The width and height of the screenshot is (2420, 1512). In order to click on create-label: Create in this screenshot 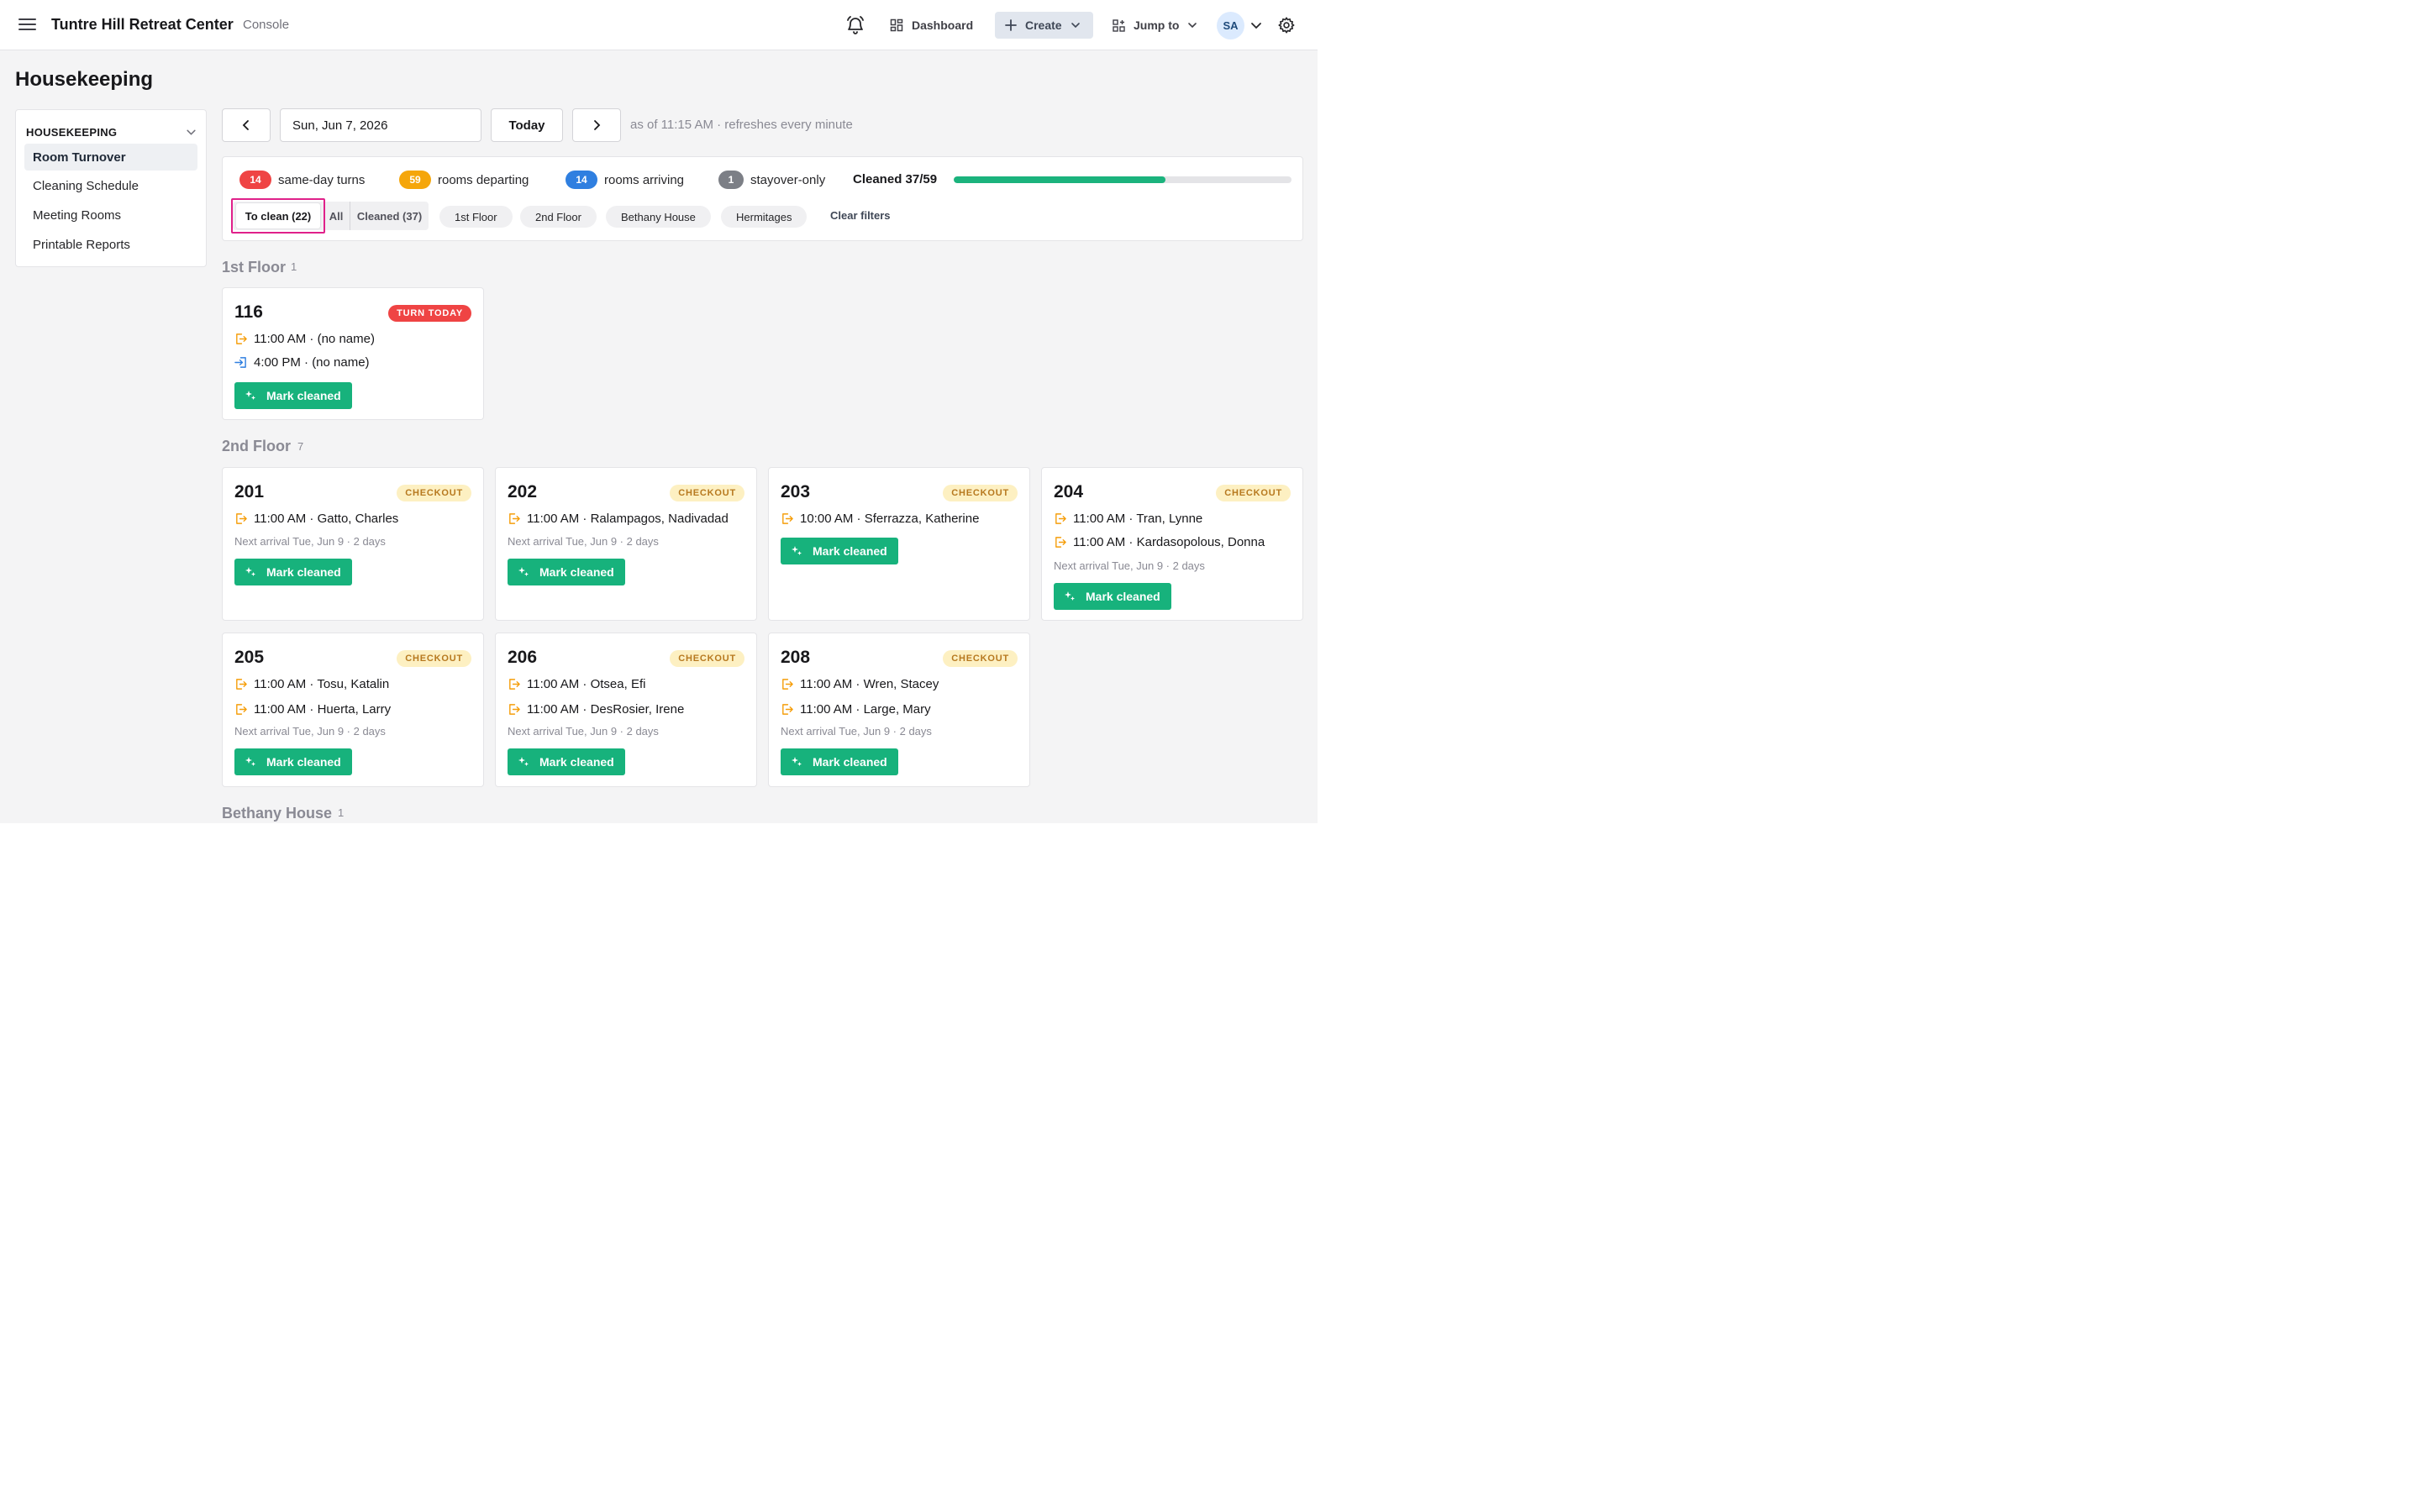, I will do `click(1043, 25)`.